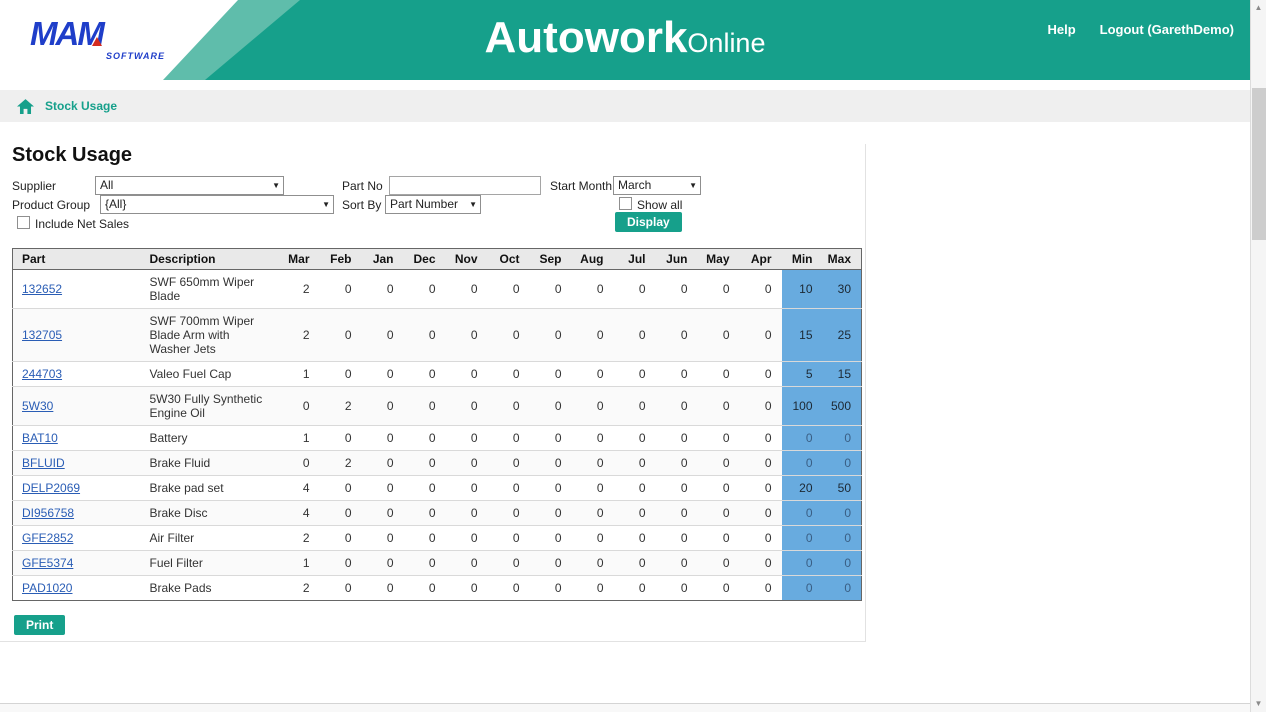 Image resolution: width=1266 pixels, height=712 pixels. I want to click on table-row: PAD1020 Brake Pads 2 0 0 0 0 0 0 0 0 0 0 0 0 0, so click(437, 588).